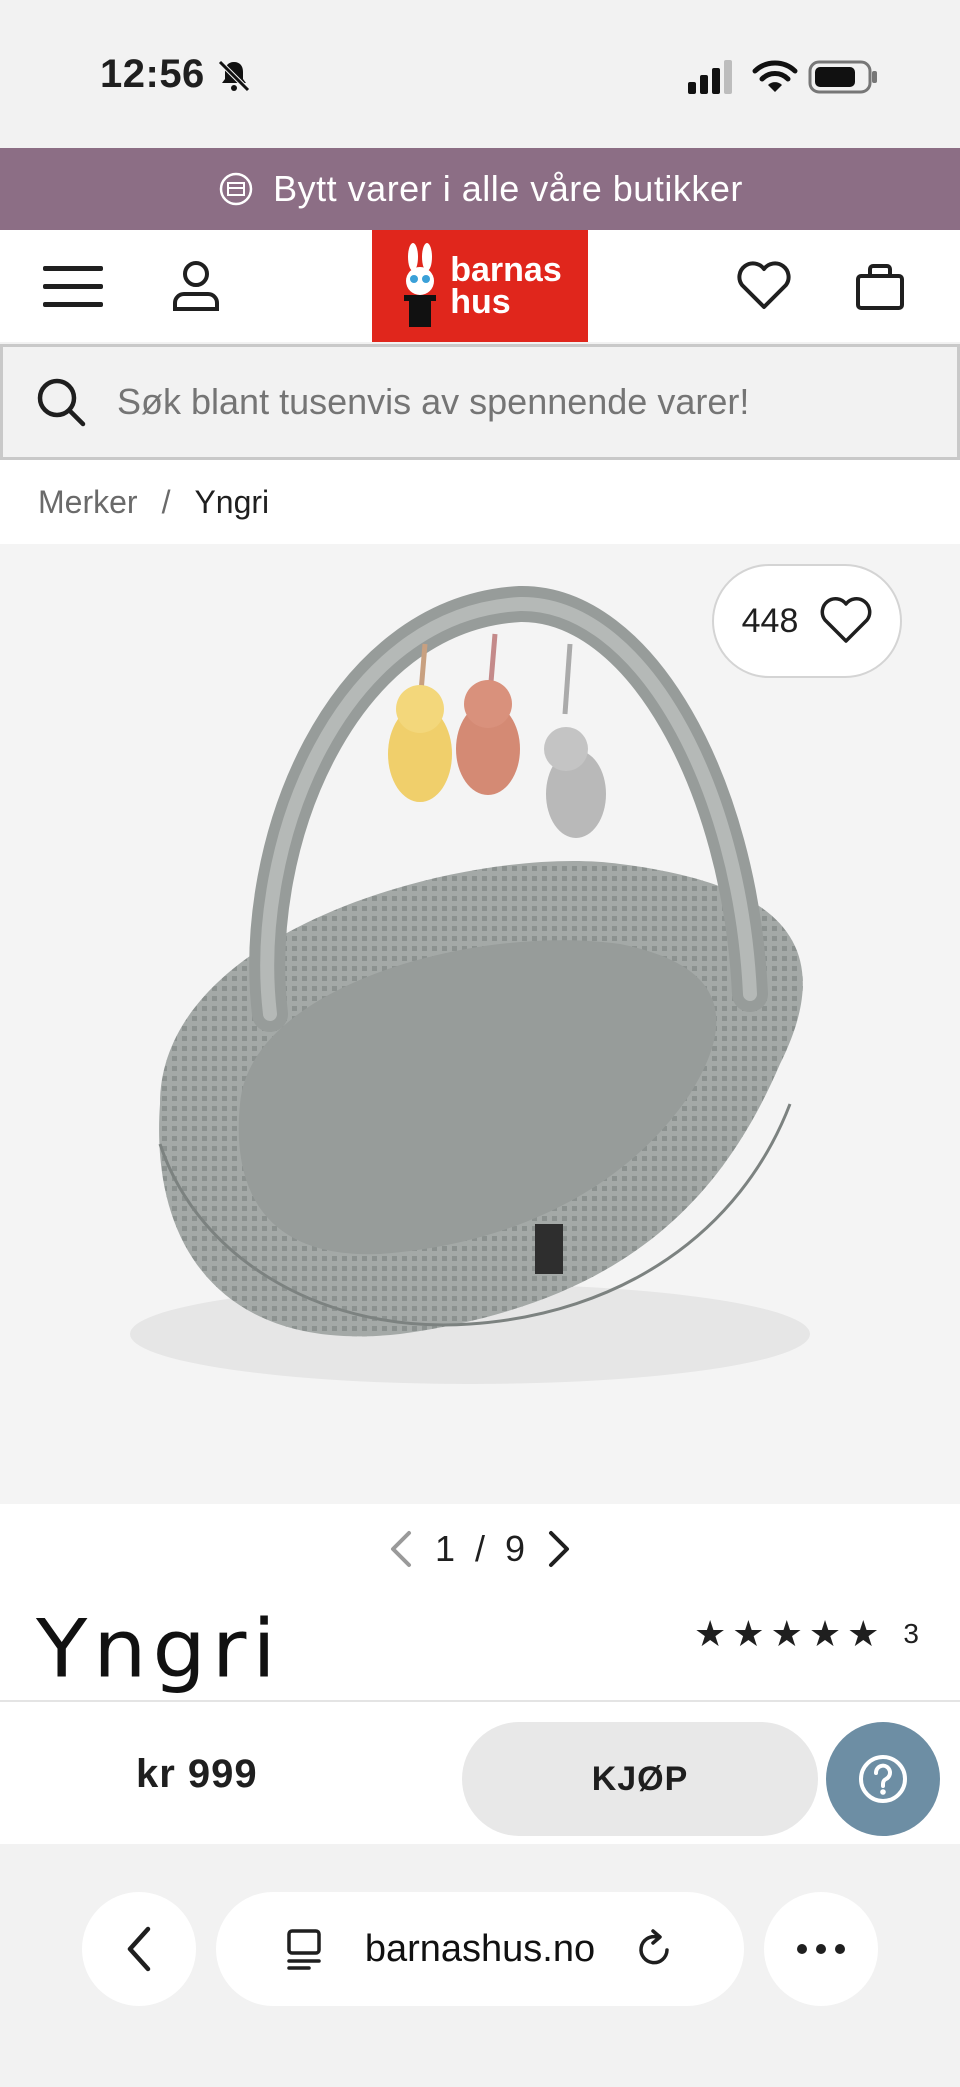 Image resolution: width=960 pixels, height=2087 pixels. I want to click on question-mark-icon, so click(883, 1779).